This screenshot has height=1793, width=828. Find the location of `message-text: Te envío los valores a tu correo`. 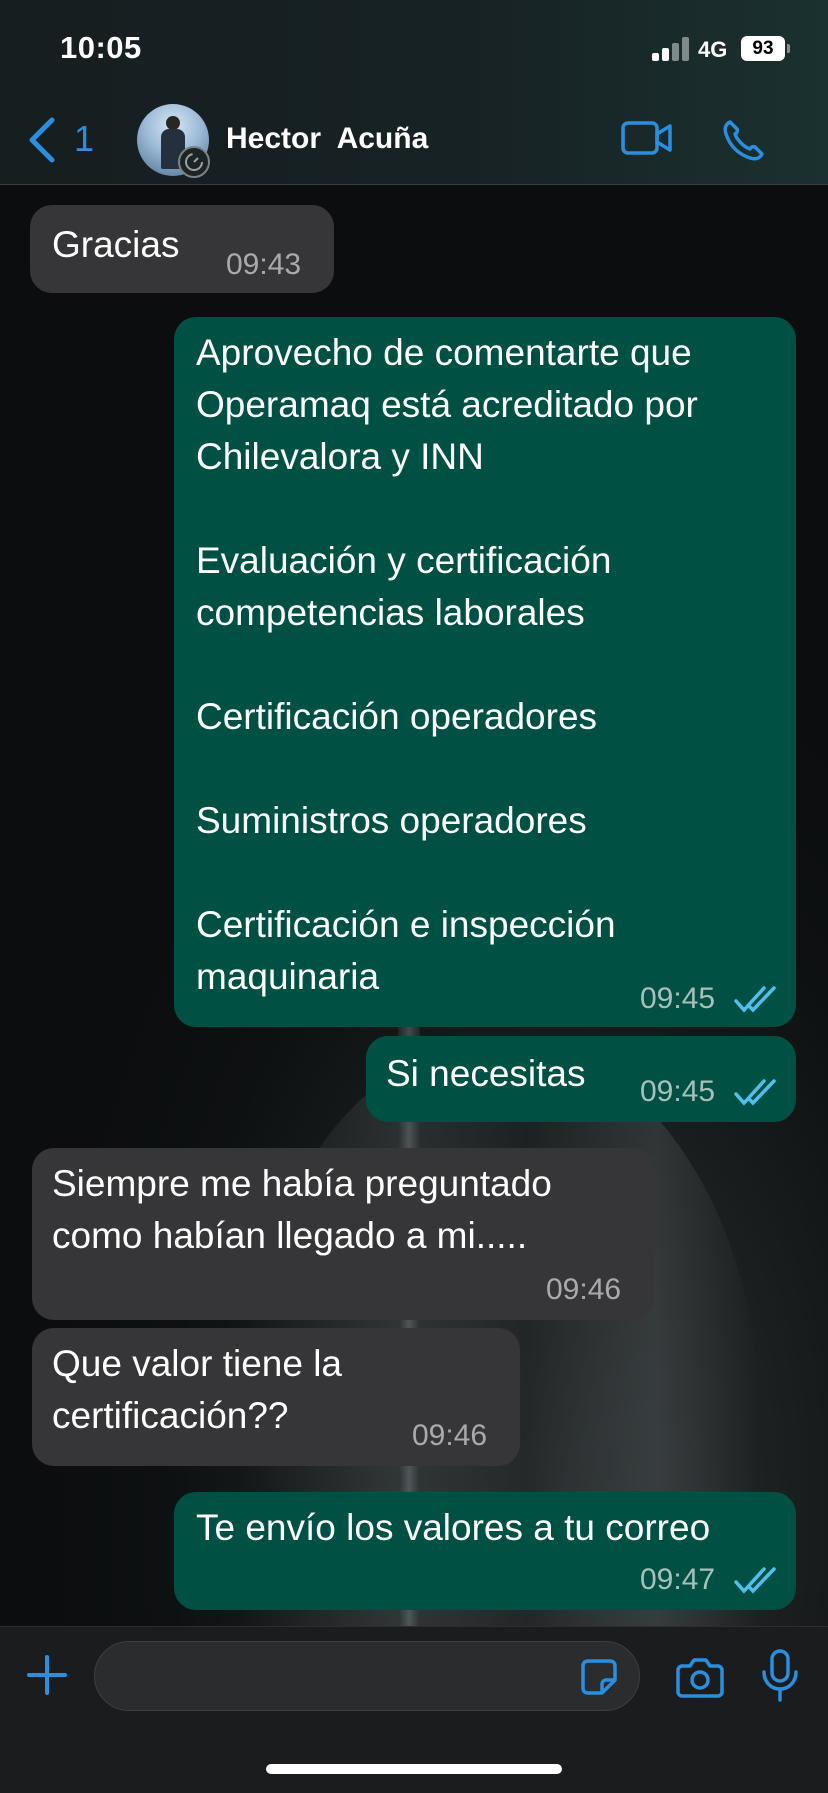

message-text: Te envío los valores a tu correo is located at coordinates (453, 1527).